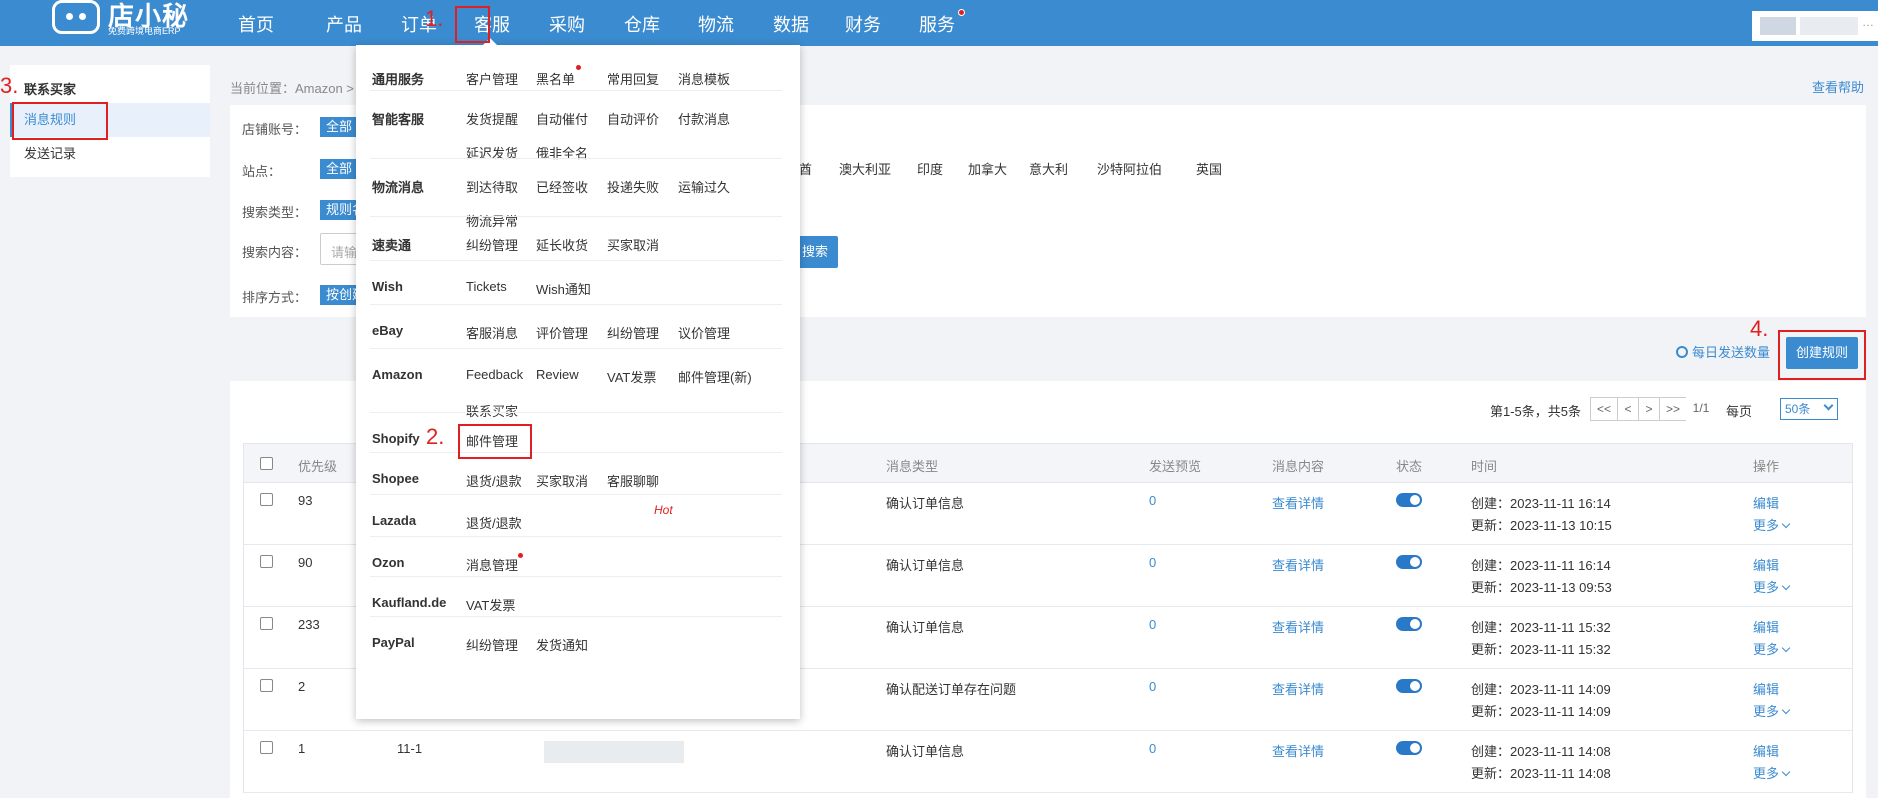  I want to click on dropdown-item: 客服消息, so click(492, 332).